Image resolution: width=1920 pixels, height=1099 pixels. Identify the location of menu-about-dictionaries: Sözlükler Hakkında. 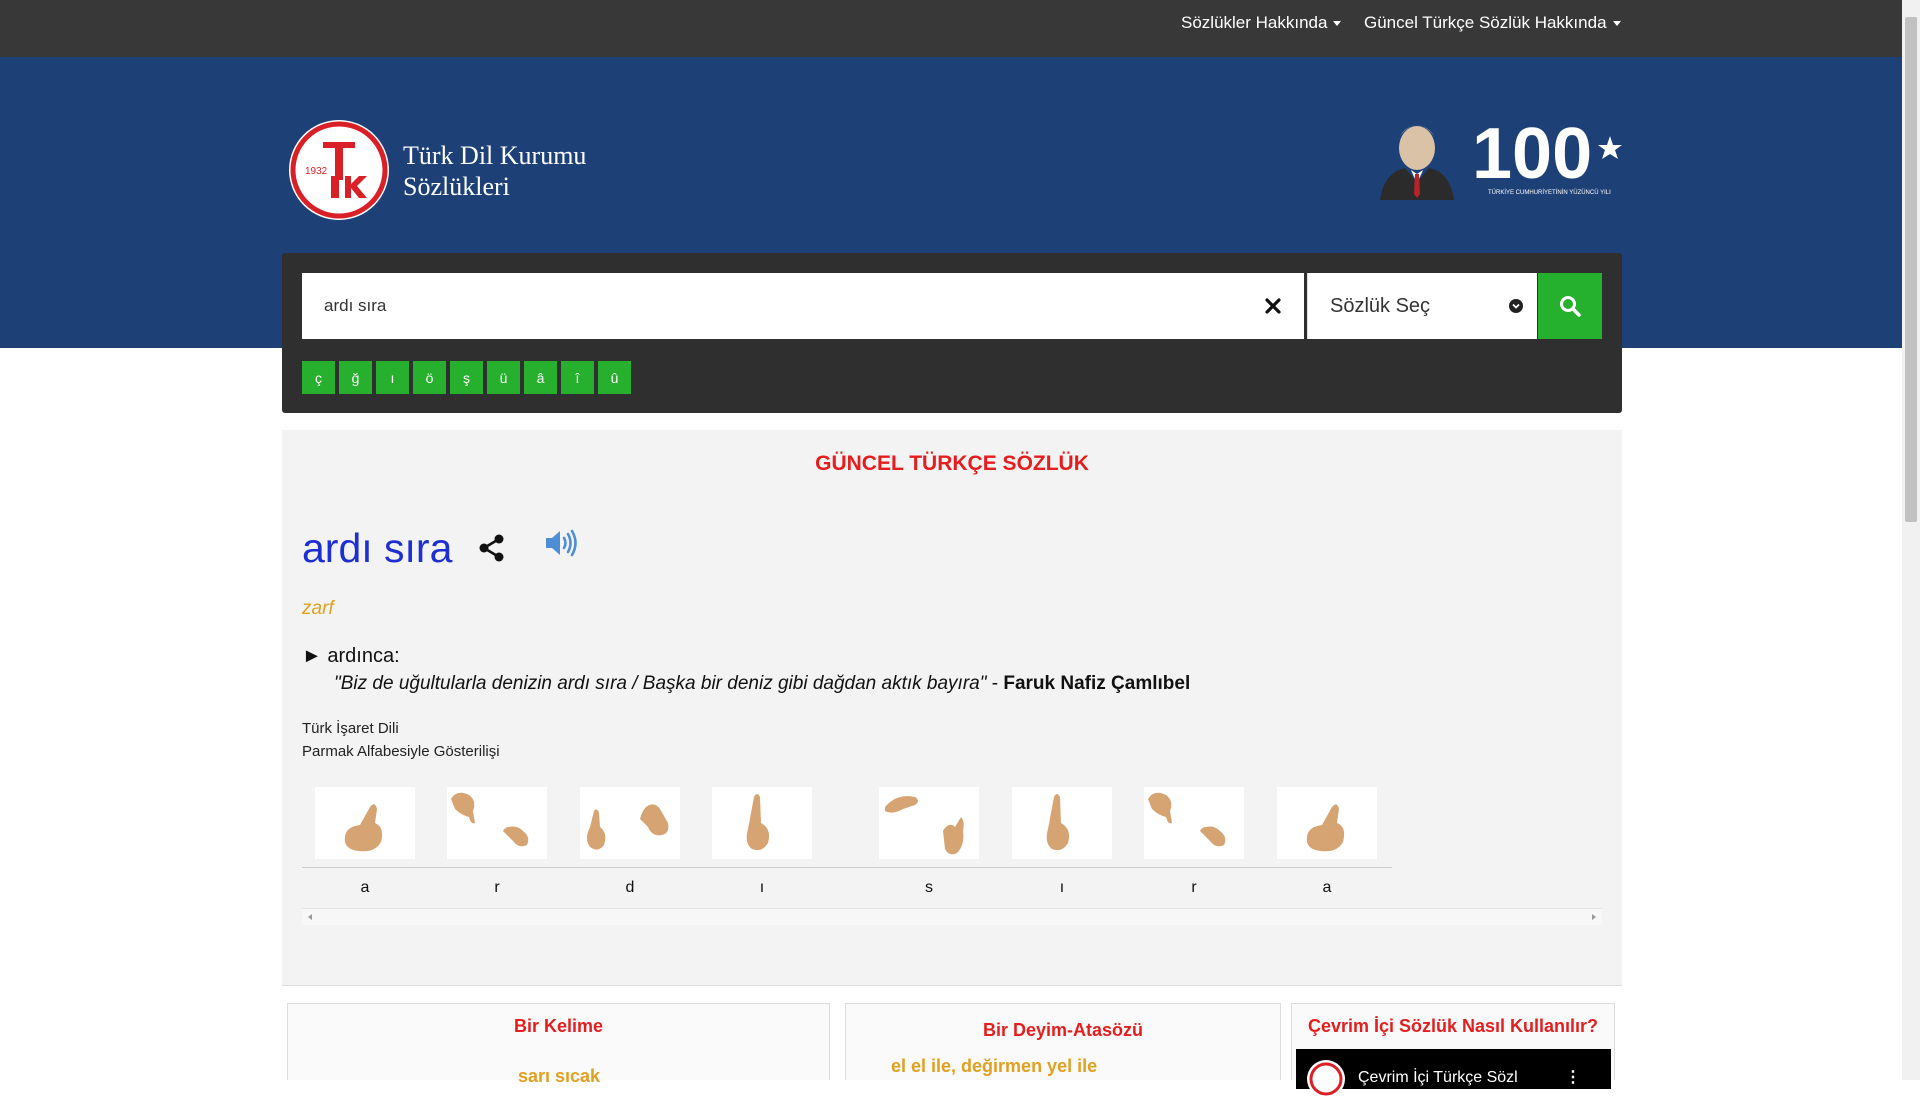
(1261, 22).